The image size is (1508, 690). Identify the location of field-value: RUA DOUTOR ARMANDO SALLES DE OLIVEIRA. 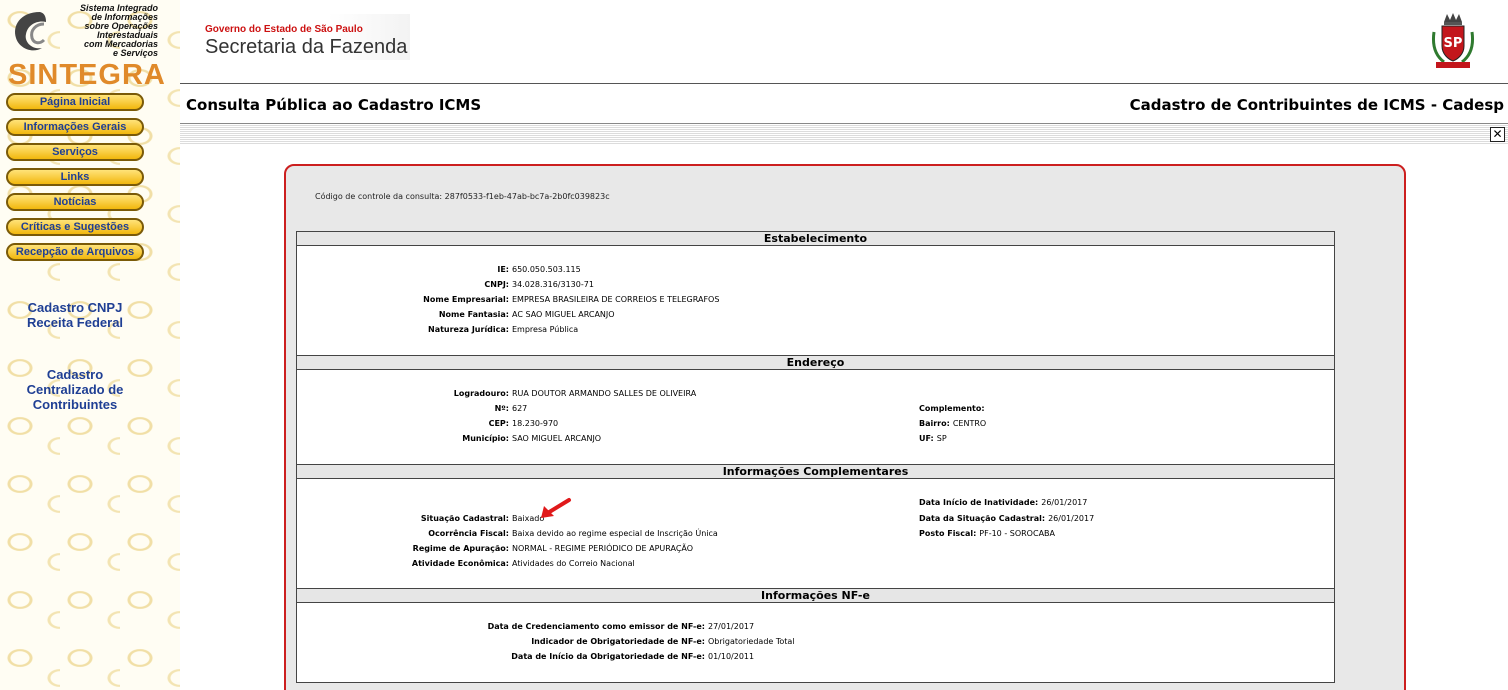
(604, 393).